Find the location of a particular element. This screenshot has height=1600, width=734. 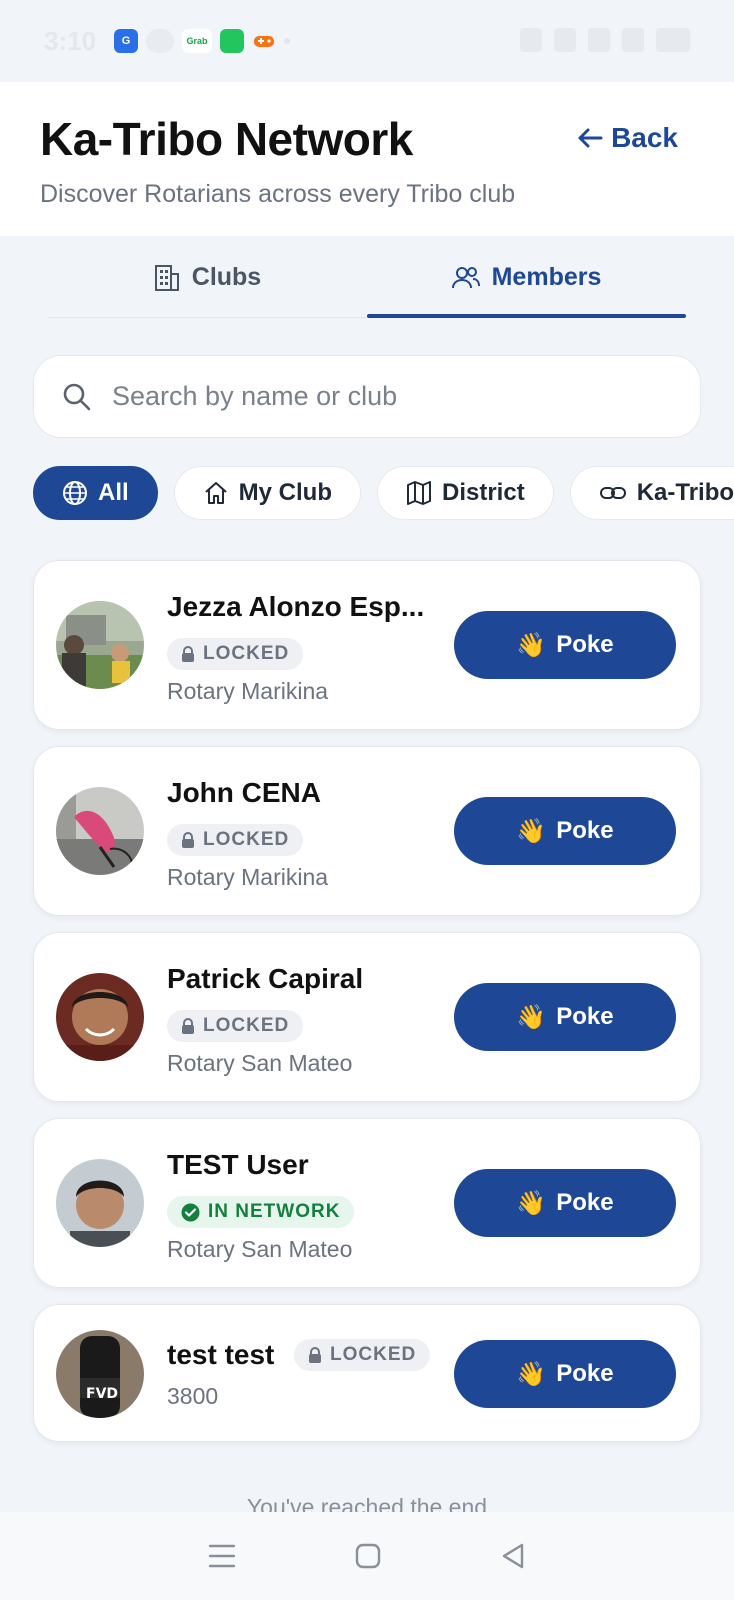

building-icon is located at coordinates (166, 277).